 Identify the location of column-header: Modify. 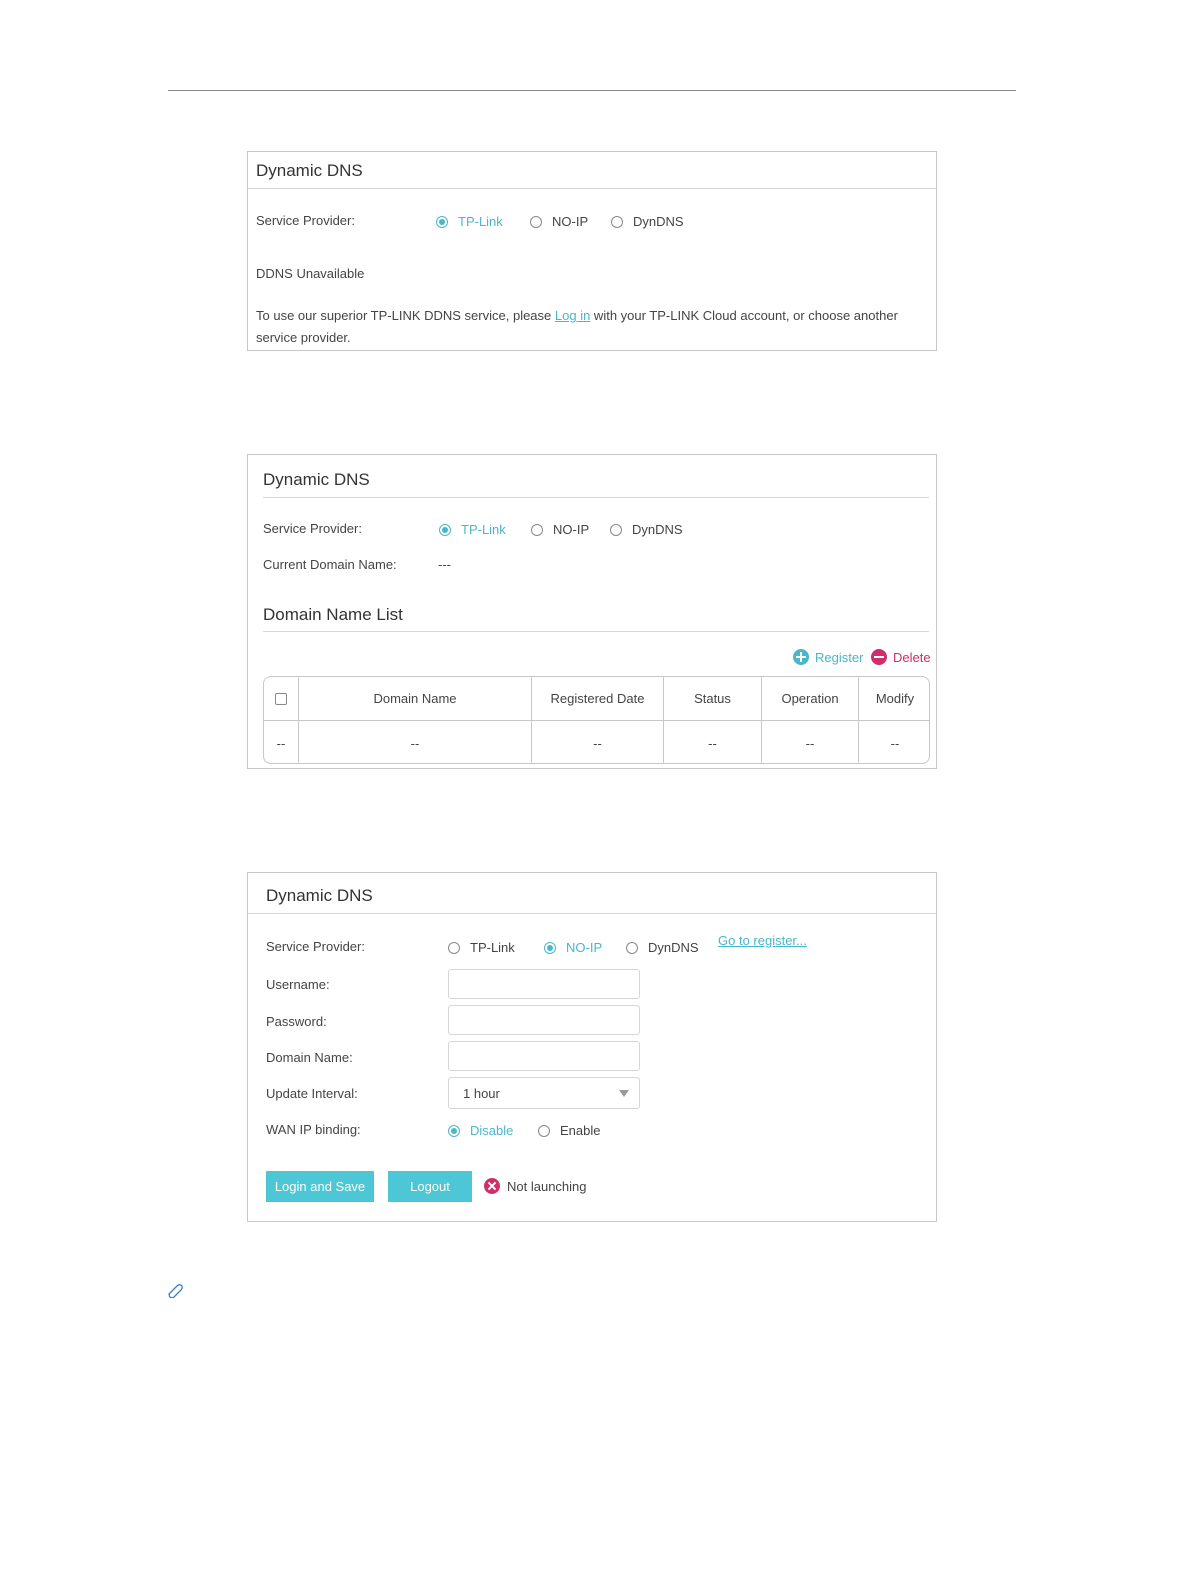
(895, 698).